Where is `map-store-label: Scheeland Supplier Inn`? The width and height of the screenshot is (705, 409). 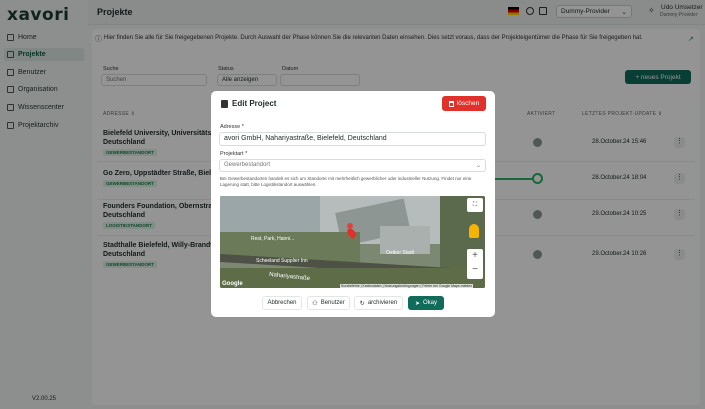 map-store-label: Scheeland Supplier Inn is located at coordinates (282, 261).